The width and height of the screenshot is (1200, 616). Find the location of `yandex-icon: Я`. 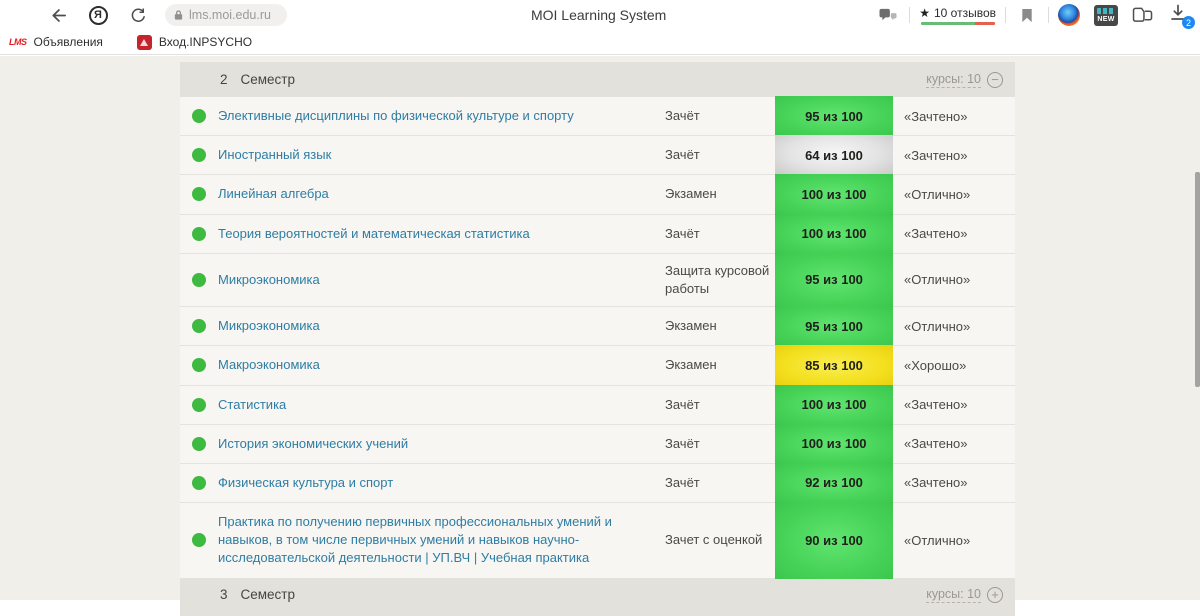

yandex-icon: Я is located at coordinates (98, 15).